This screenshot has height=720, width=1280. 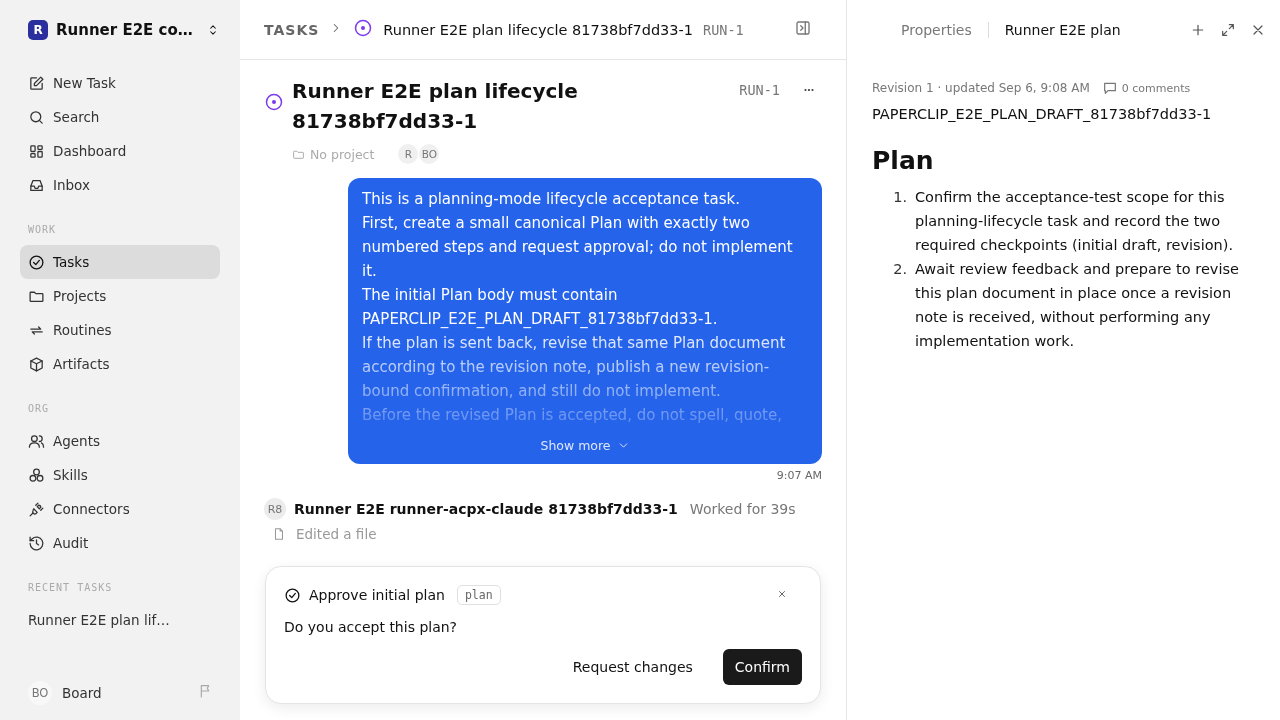 I want to click on nav-item: Tasks, so click(x=120, y=262).